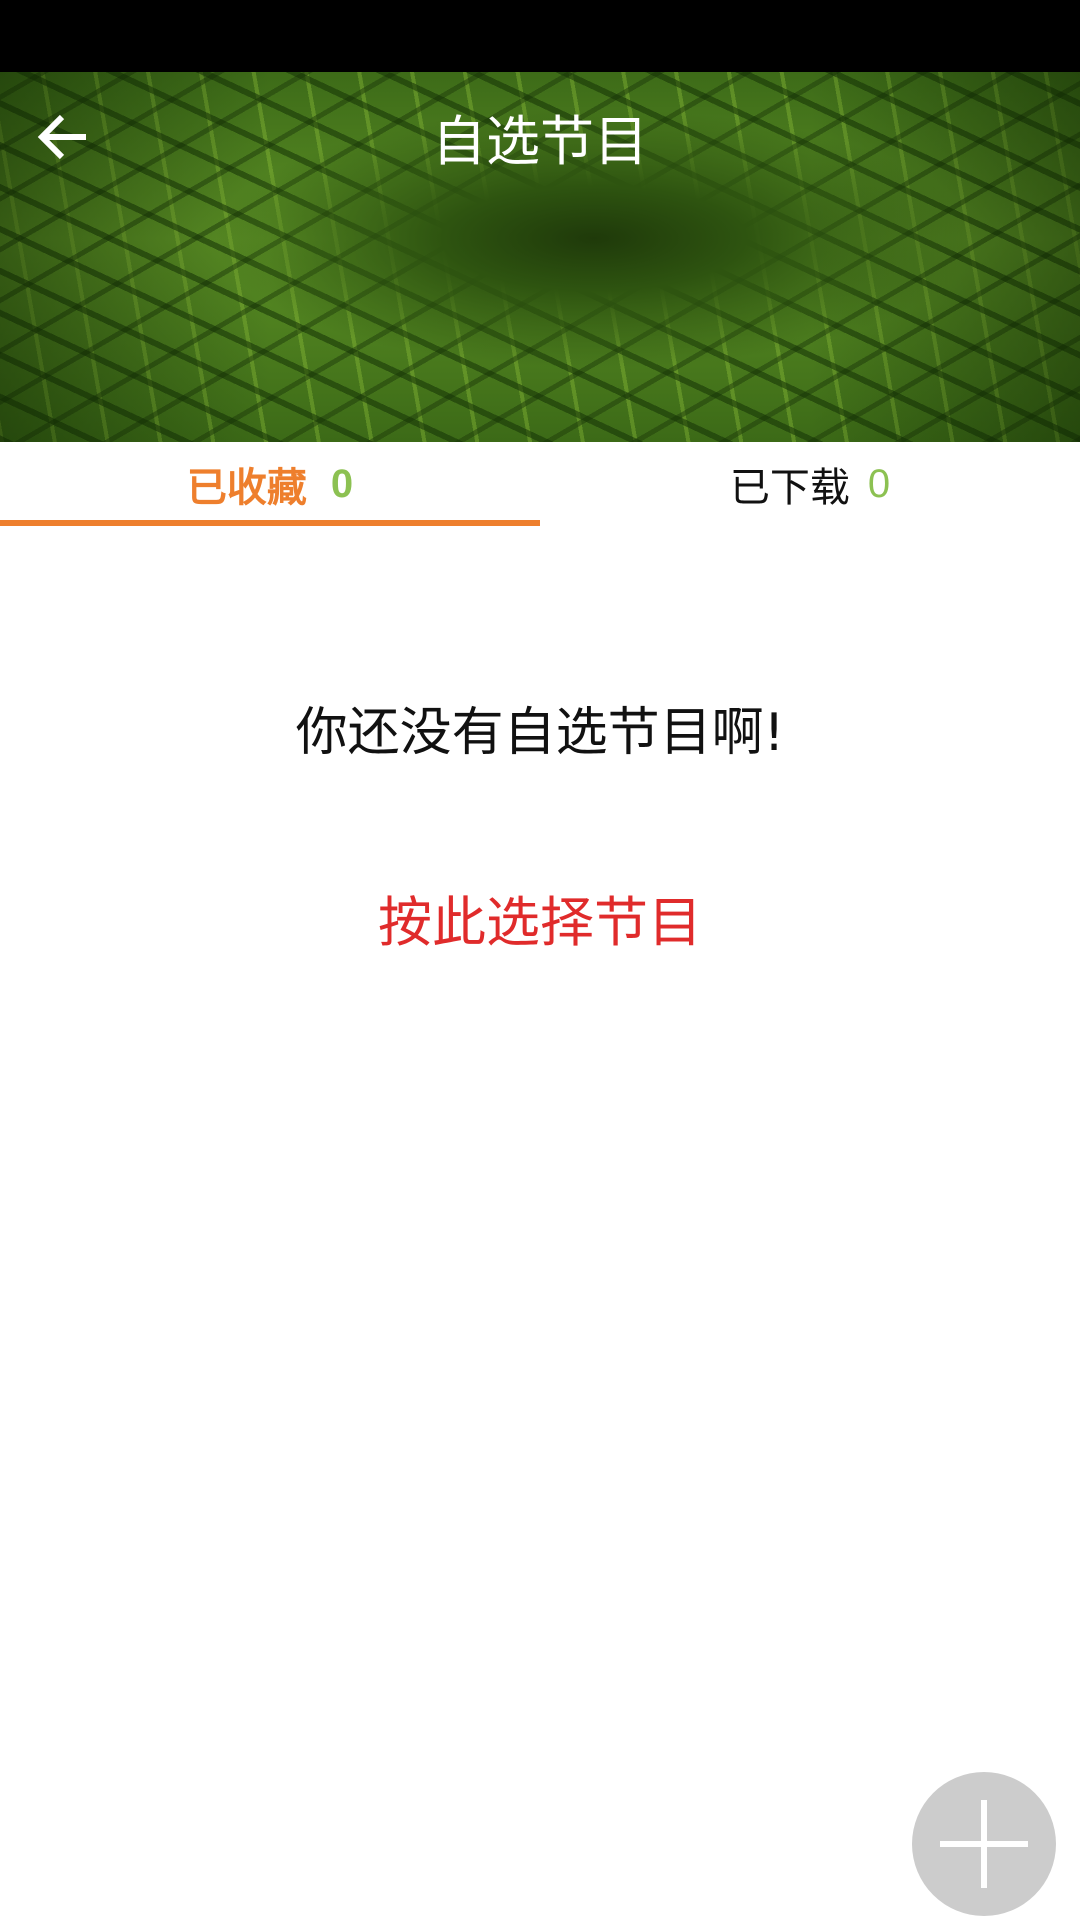 The image size is (1080, 1920). What do you see at coordinates (270, 523) in the screenshot?
I see `active-tab-indicator` at bounding box center [270, 523].